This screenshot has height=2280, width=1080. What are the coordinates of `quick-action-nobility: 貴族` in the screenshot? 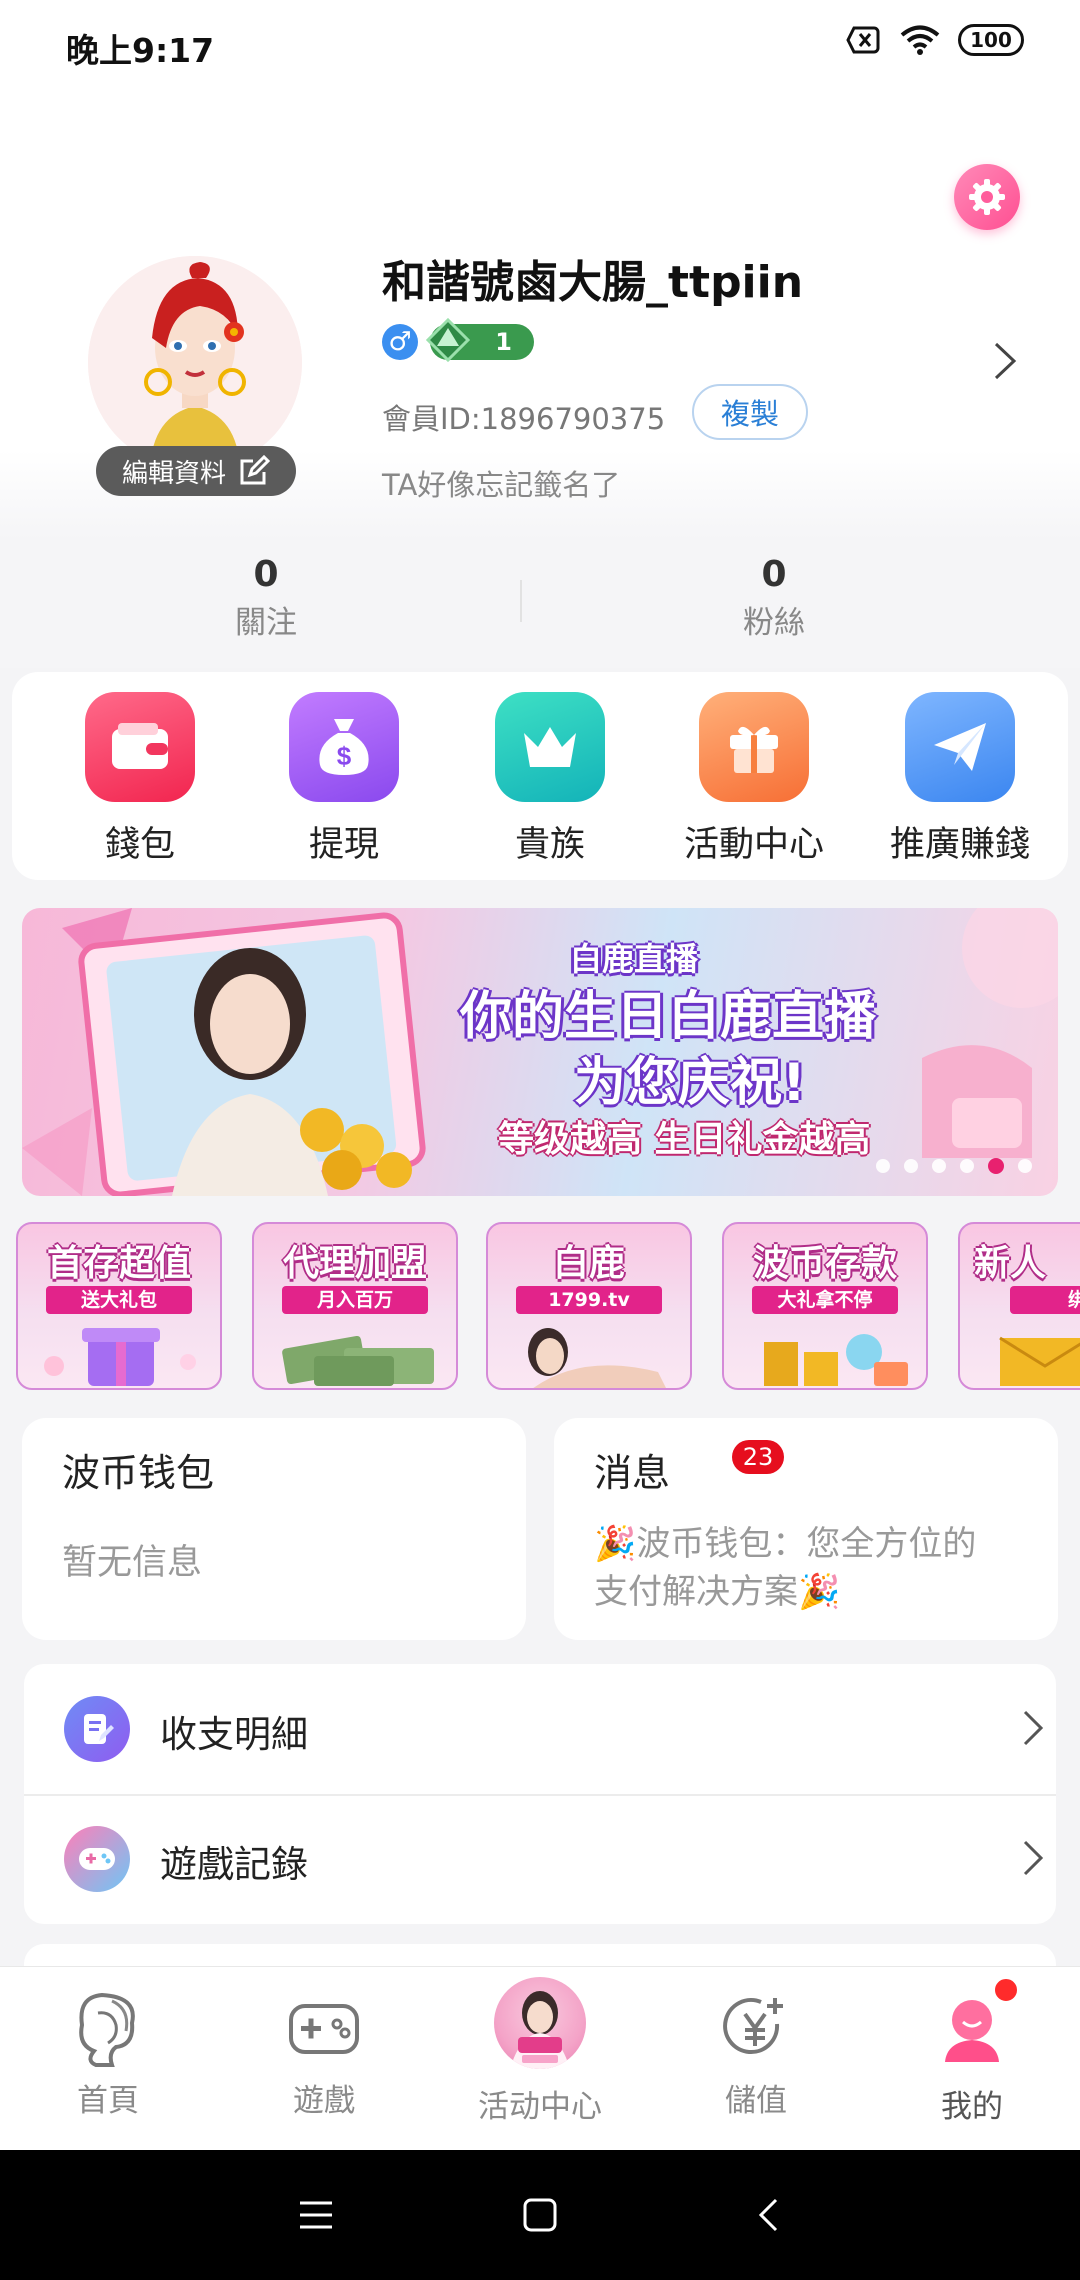 It's located at (550, 779).